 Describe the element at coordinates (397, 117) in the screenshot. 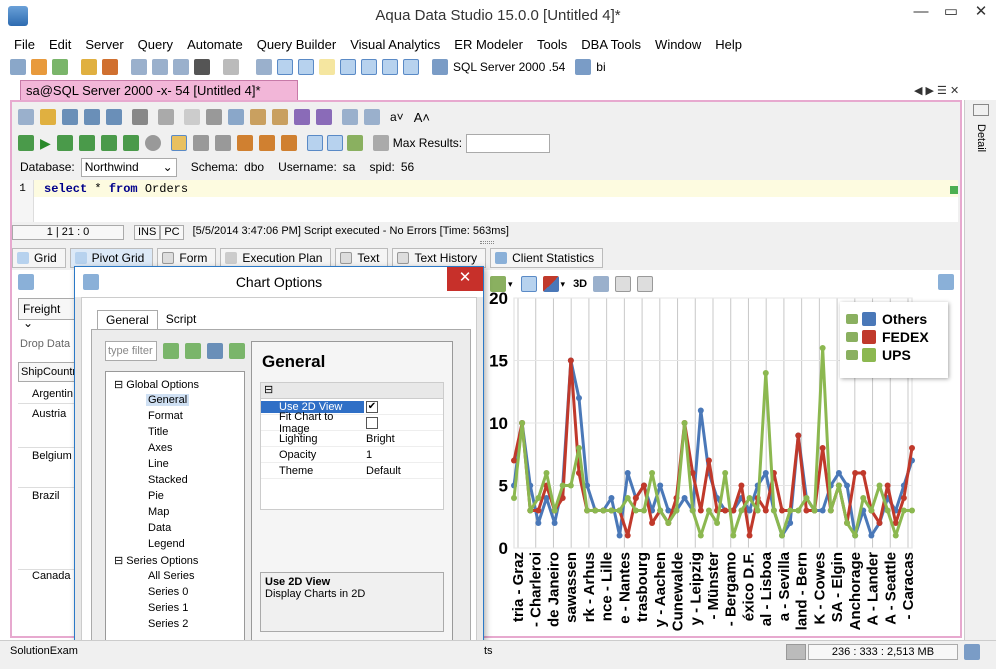

I see `font-decrease-icon: a˅` at that location.